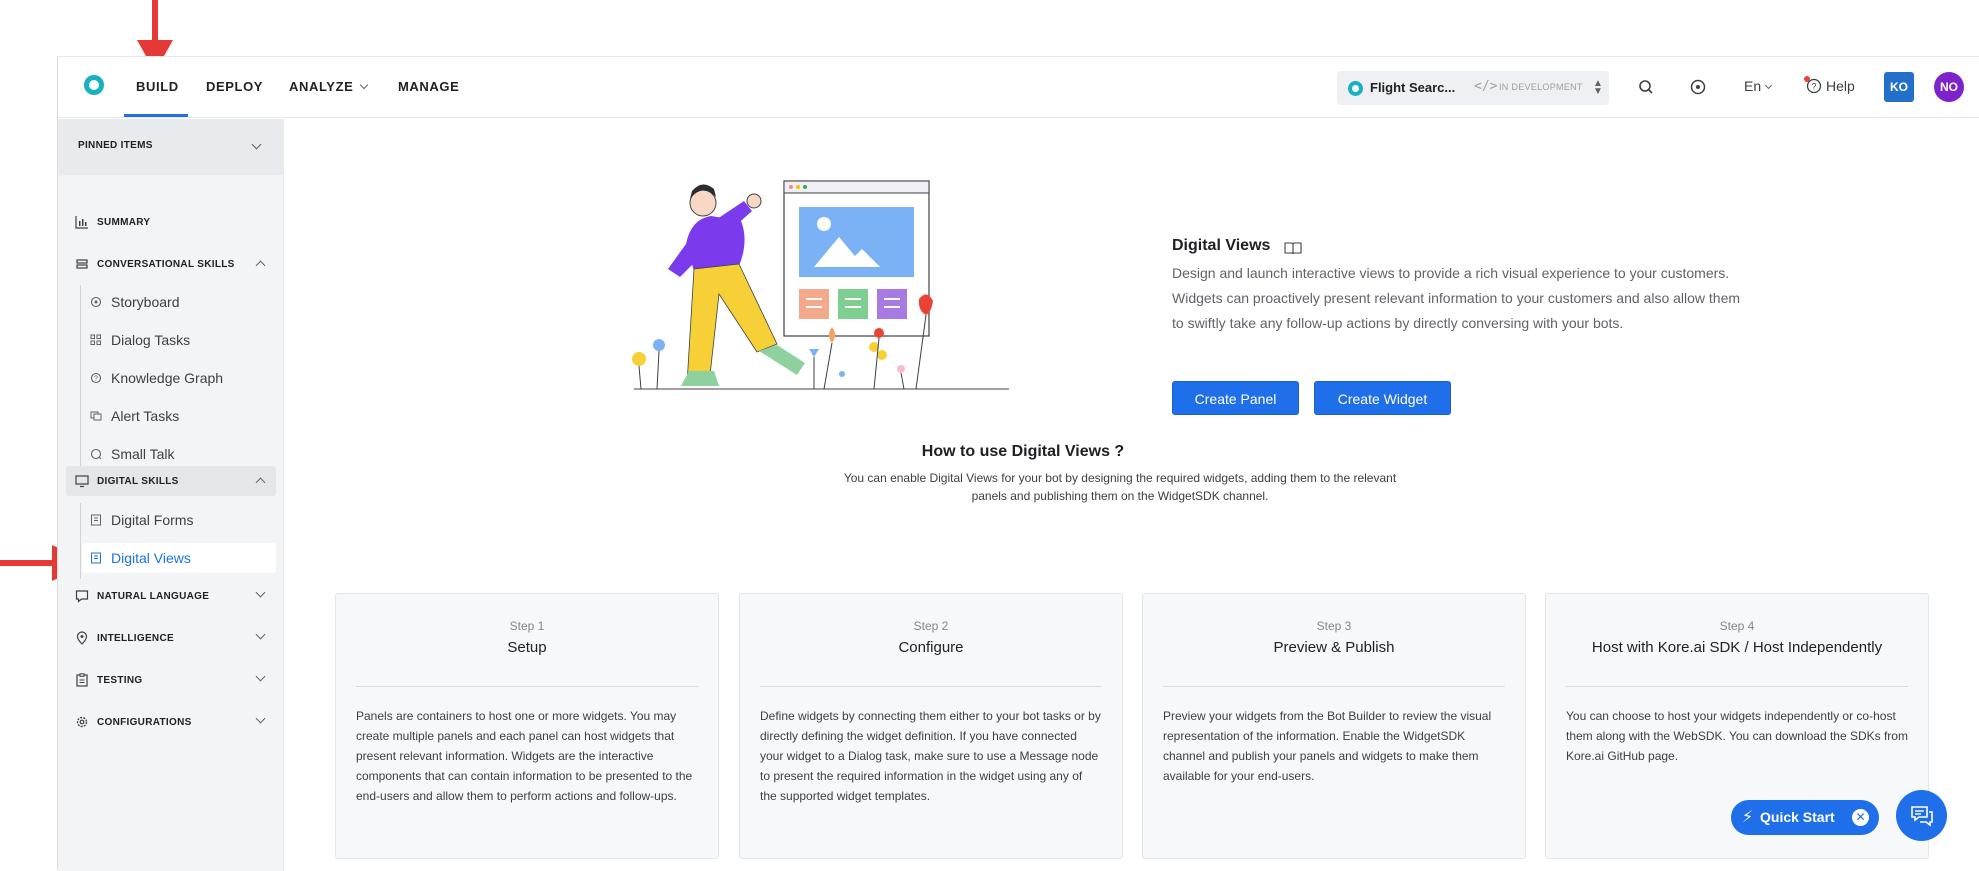  Describe the element at coordinates (1355, 88) in the screenshot. I see `bot-icon` at that location.